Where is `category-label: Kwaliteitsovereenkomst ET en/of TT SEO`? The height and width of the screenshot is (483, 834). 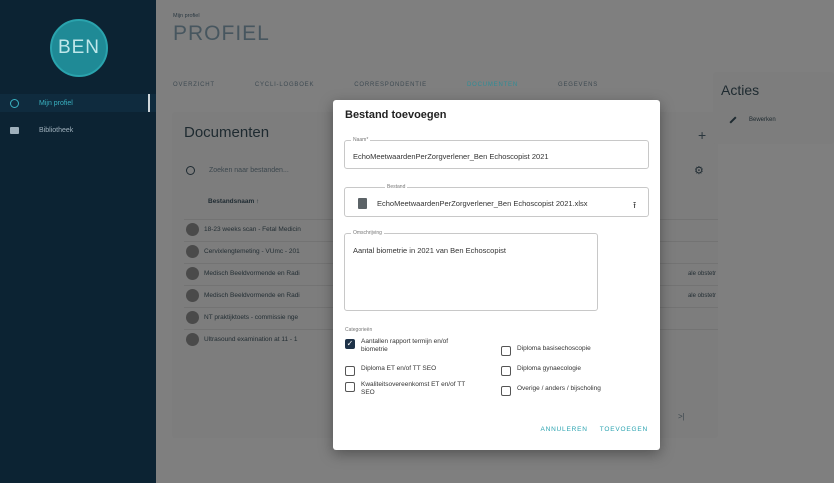 category-label: Kwaliteitsovereenkomst ET en/of TT SEO is located at coordinates (413, 389).